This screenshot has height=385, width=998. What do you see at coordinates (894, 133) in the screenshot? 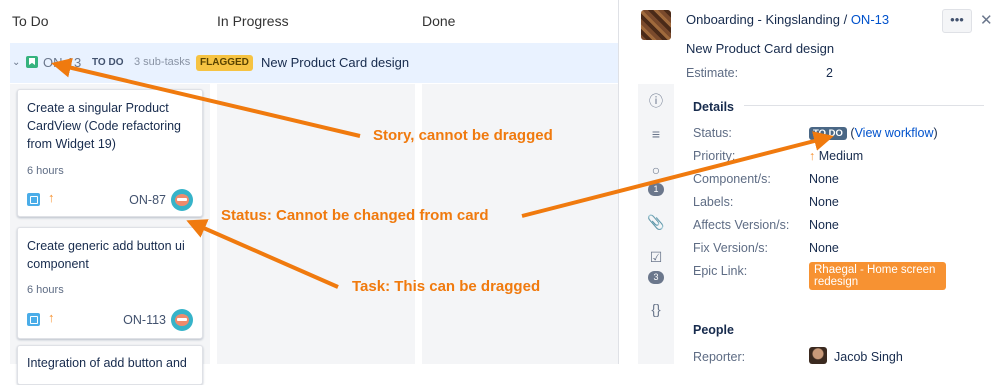
I see `view-workflow-link: View workflow` at bounding box center [894, 133].